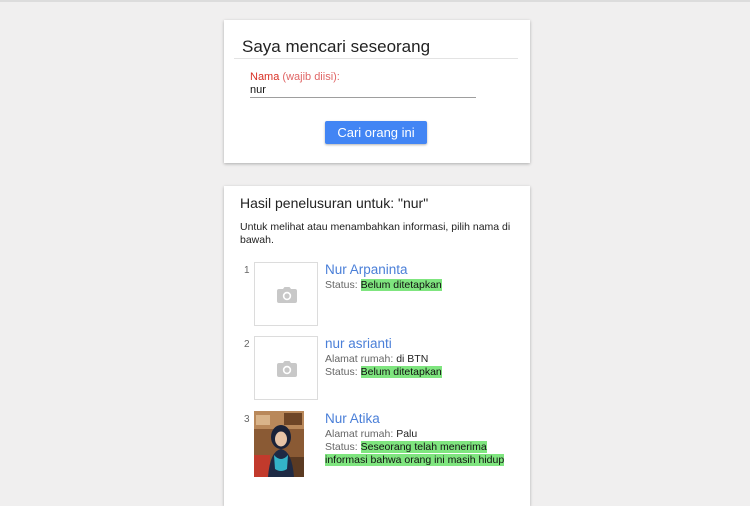 The image size is (750, 506). What do you see at coordinates (311, 77) in the screenshot?
I see `required-hint: (wajib diisi):` at bounding box center [311, 77].